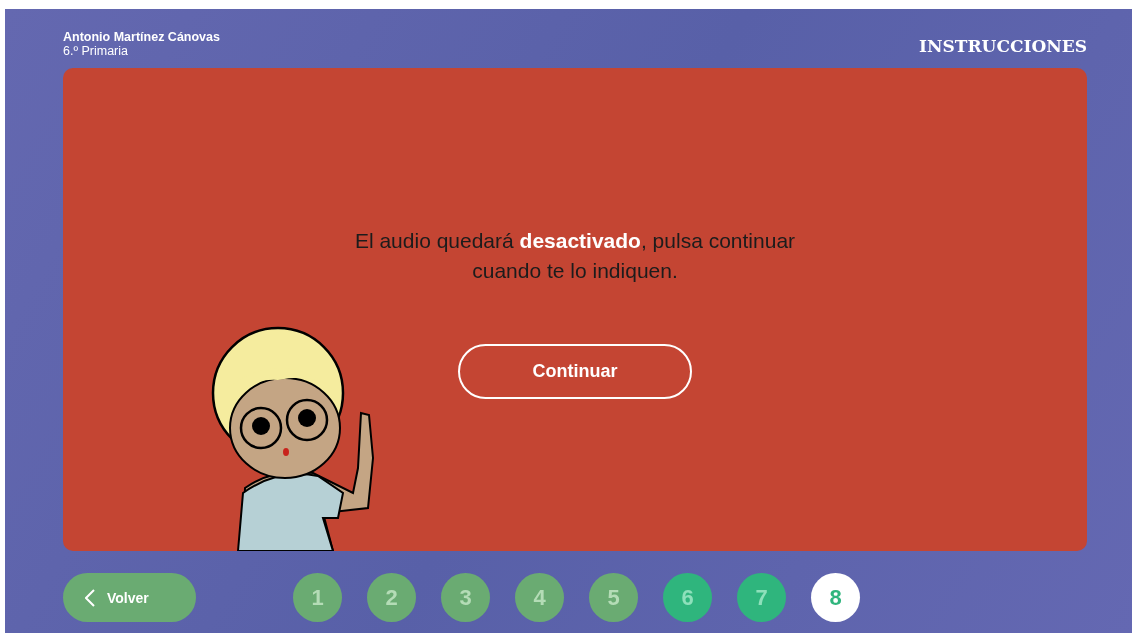  What do you see at coordinates (687, 597) in the screenshot?
I see `step-button: 6` at bounding box center [687, 597].